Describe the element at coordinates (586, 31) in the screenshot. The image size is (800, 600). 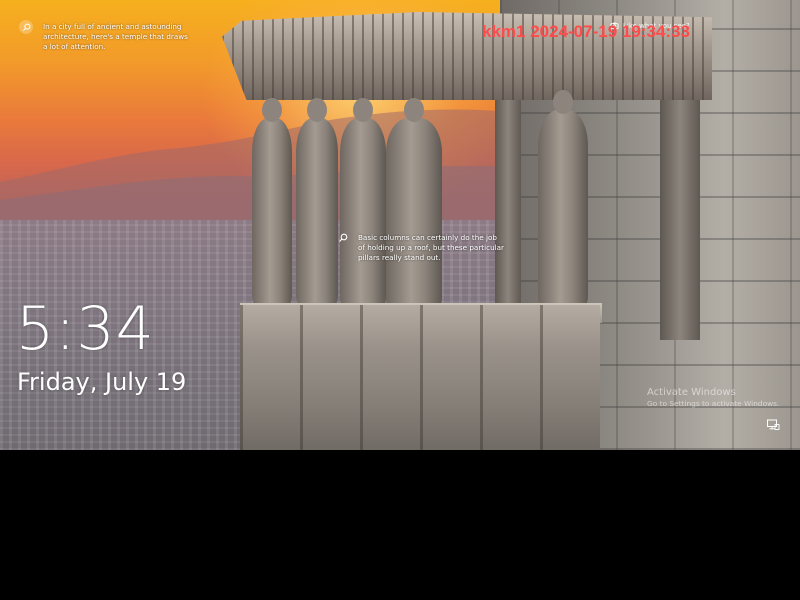
I see `timestamp-watermark: kkm1 2024-07-19 19:34:33` at that location.